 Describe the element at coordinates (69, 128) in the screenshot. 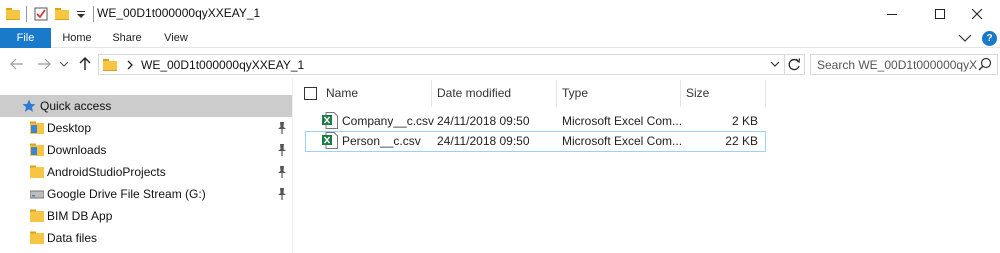

I see `sidebar-item-label: Desktop` at that location.